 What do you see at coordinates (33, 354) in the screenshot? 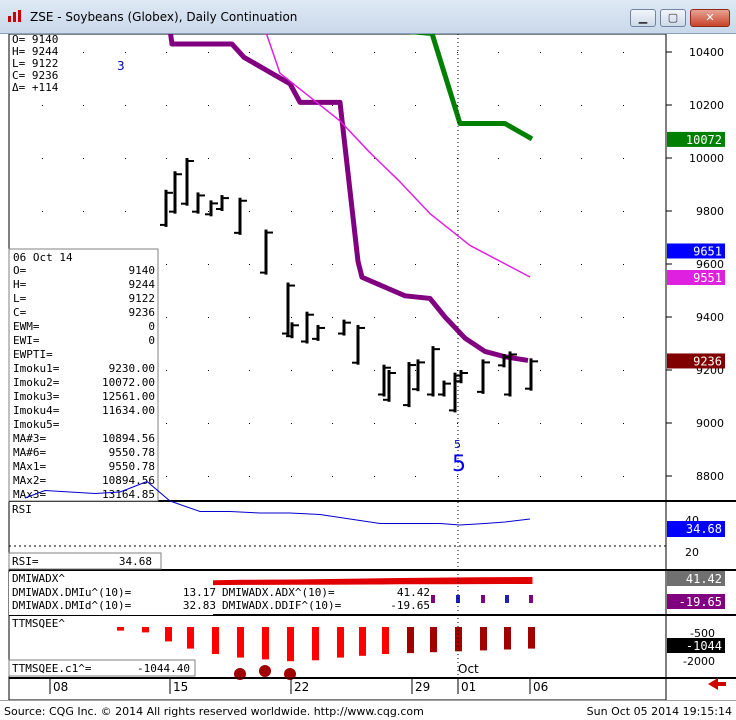
I see `info-row-label: EWPTI=` at bounding box center [33, 354].